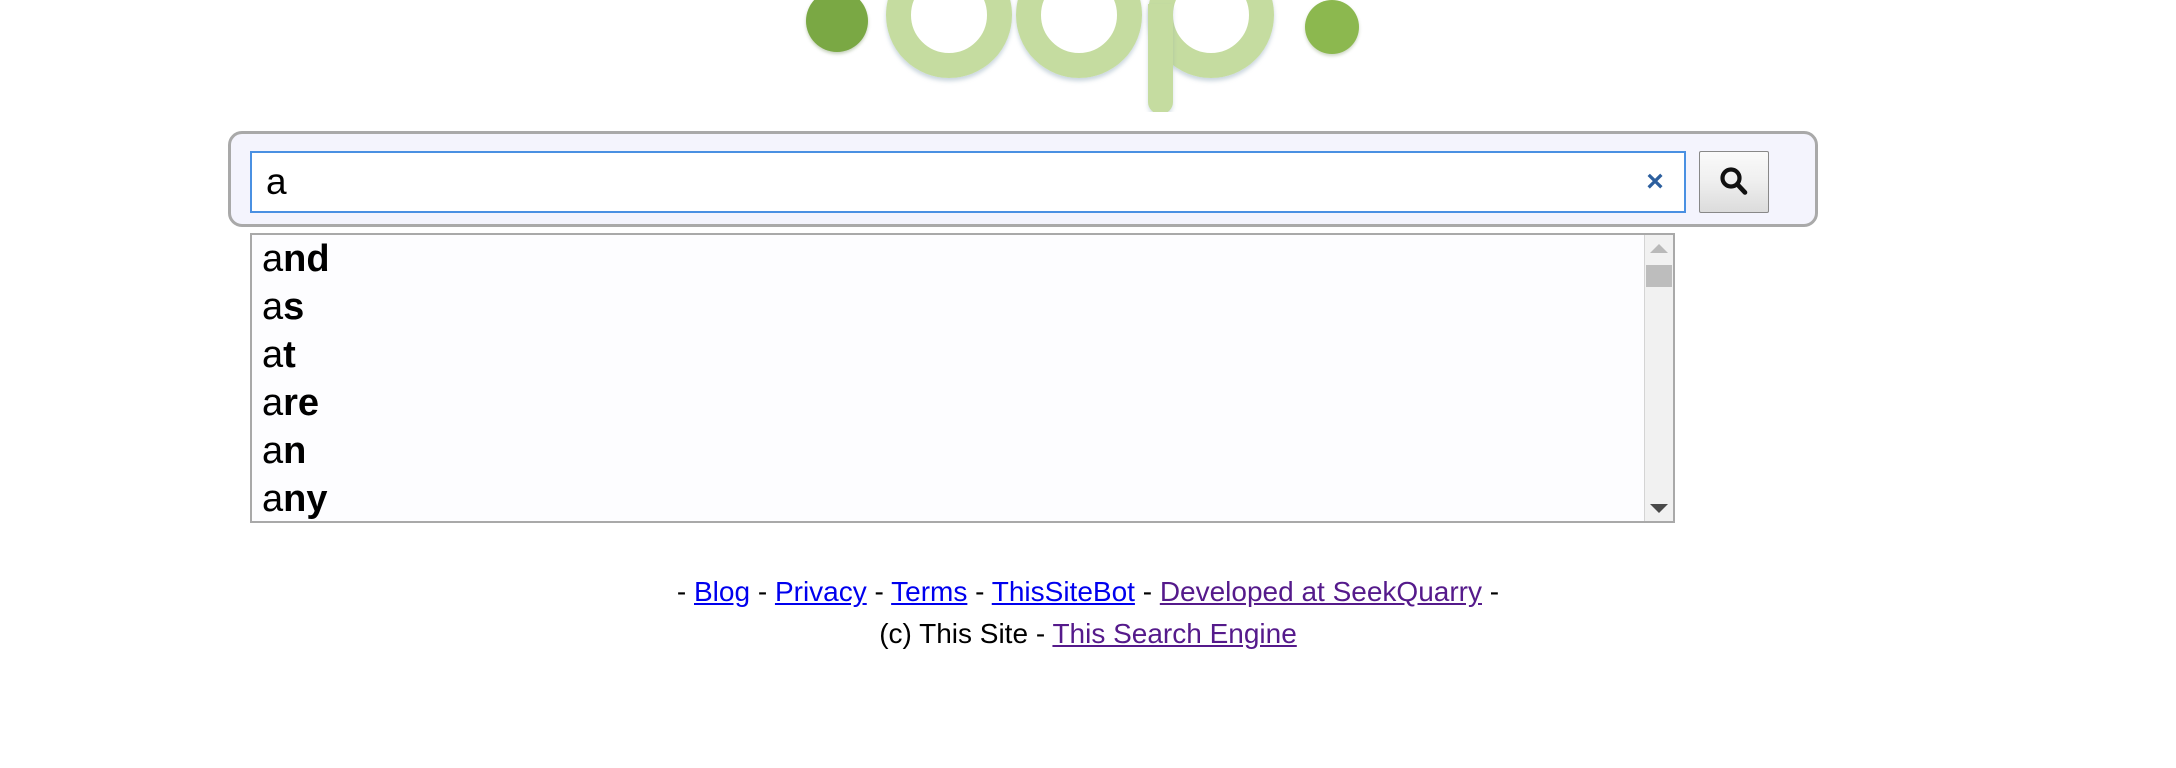 The height and width of the screenshot is (768, 2176). Describe the element at coordinates (1160, 58) in the screenshot. I see `logo-letter-p-stem-icon` at that location.